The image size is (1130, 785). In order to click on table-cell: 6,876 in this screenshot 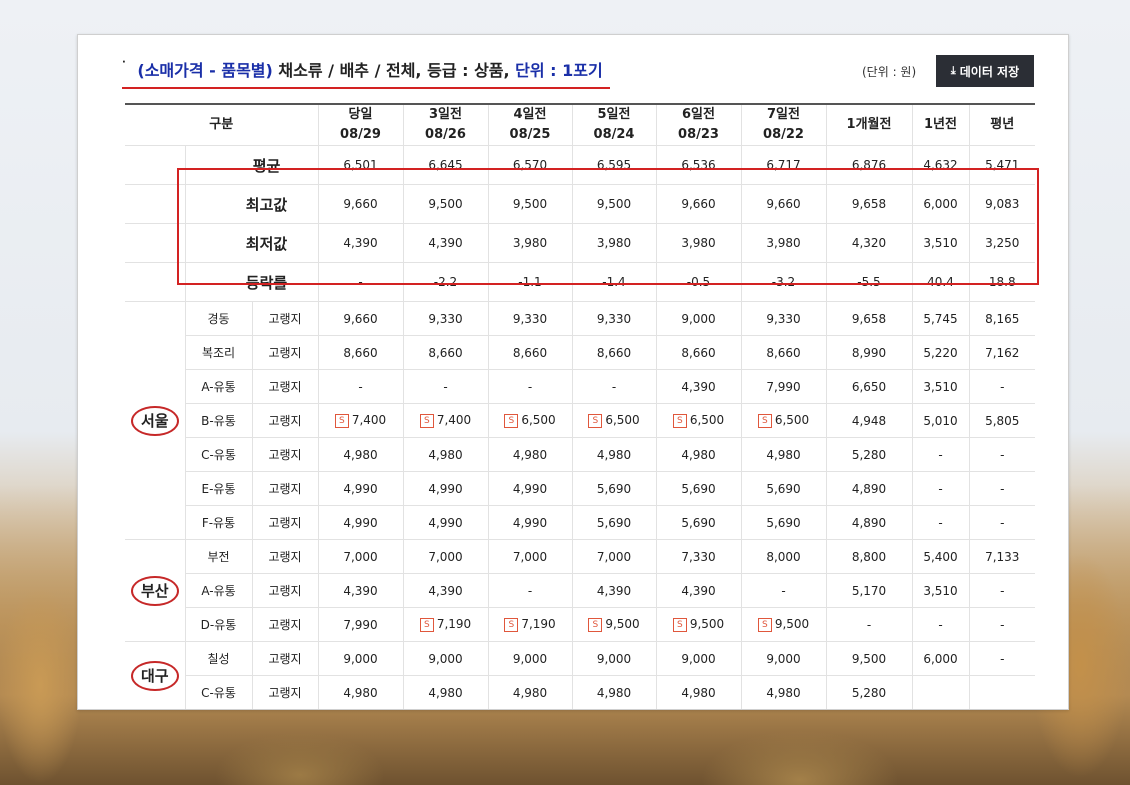, I will do `click(869, 165)`.